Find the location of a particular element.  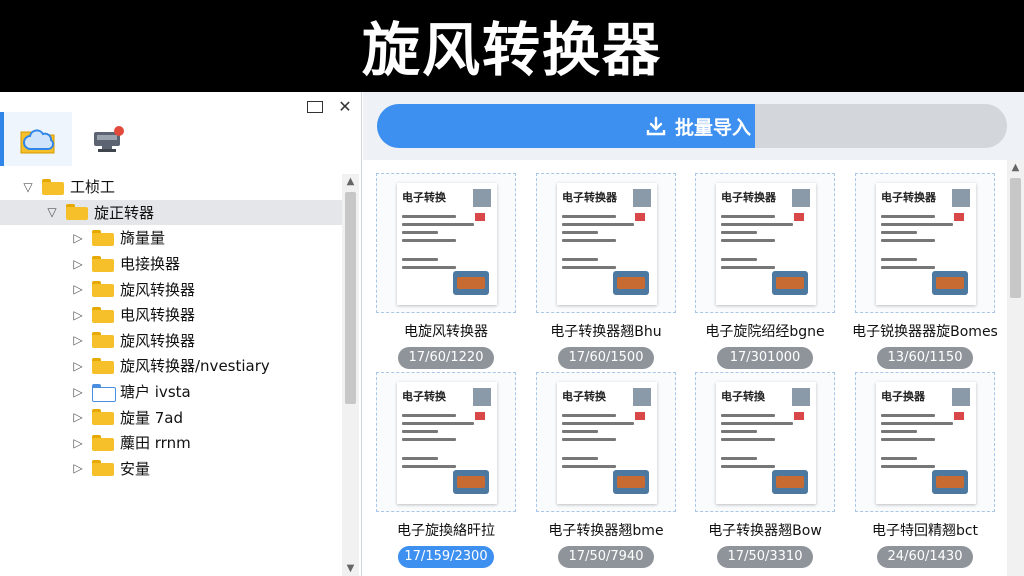

document-preview: 电子转换 is located at coordinates (447, 443).